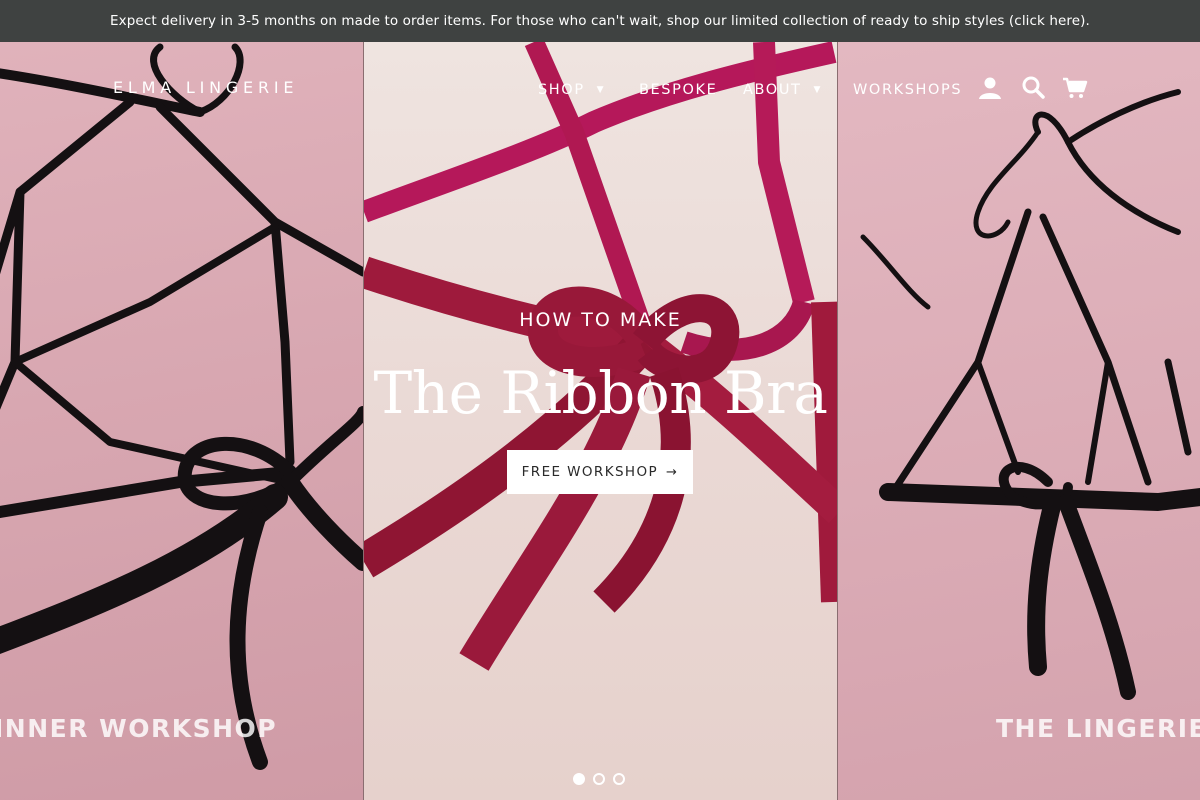  I want to click on account-icon, so click(990, 88).